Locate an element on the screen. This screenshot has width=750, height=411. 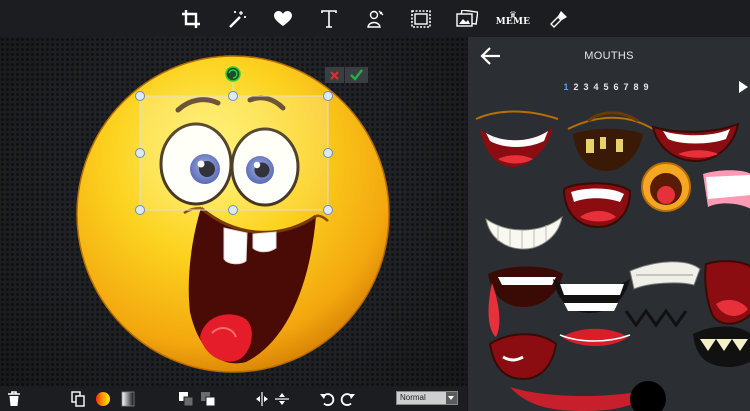
gradient-icon is located at coordinates (128, 398).